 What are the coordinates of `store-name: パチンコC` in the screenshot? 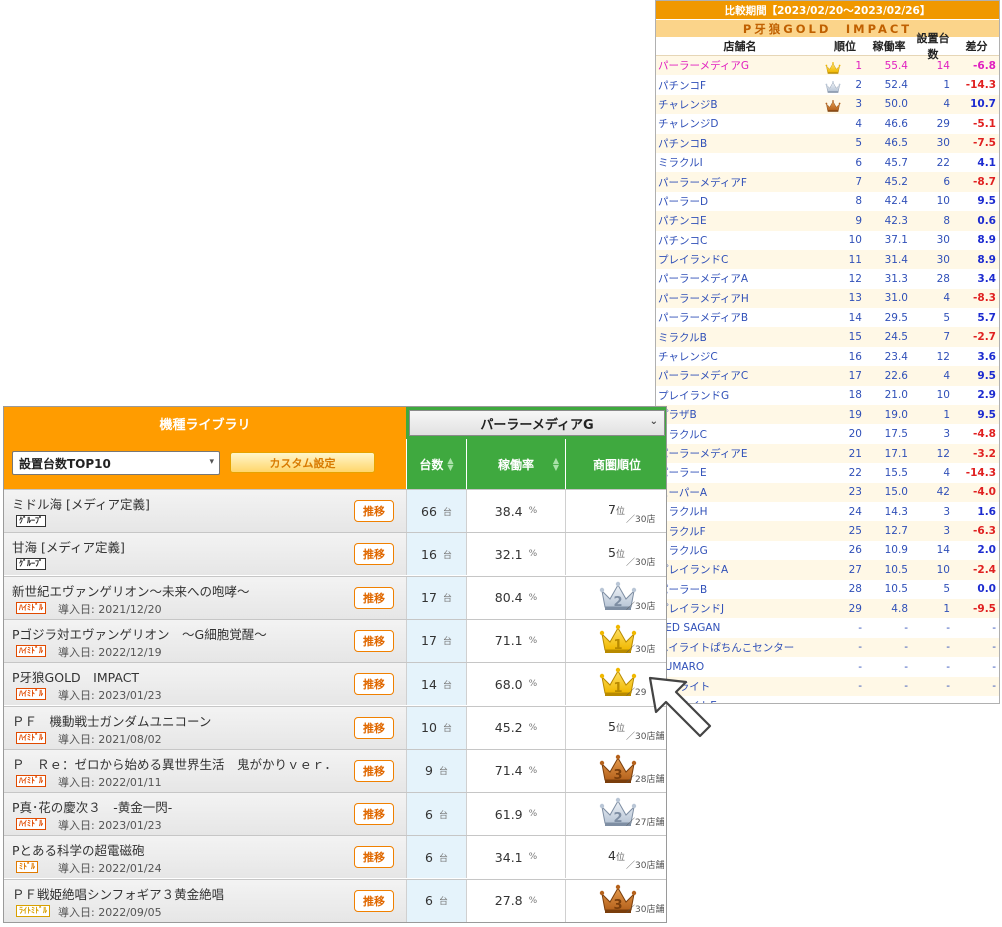 It's located at (740, 240).